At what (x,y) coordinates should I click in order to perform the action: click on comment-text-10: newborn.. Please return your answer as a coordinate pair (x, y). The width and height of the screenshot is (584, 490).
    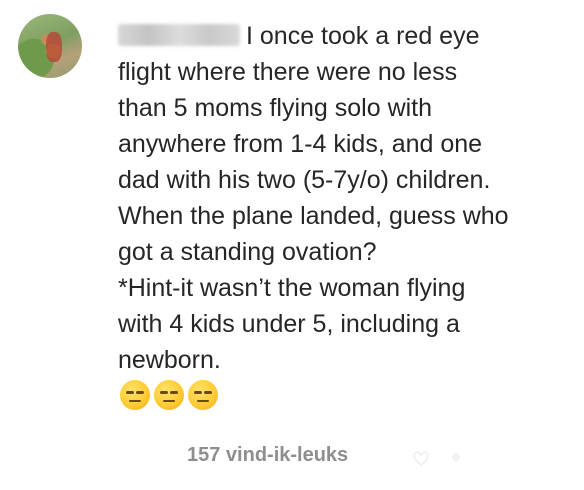
    Looking at the image, I should click on (169, 360).